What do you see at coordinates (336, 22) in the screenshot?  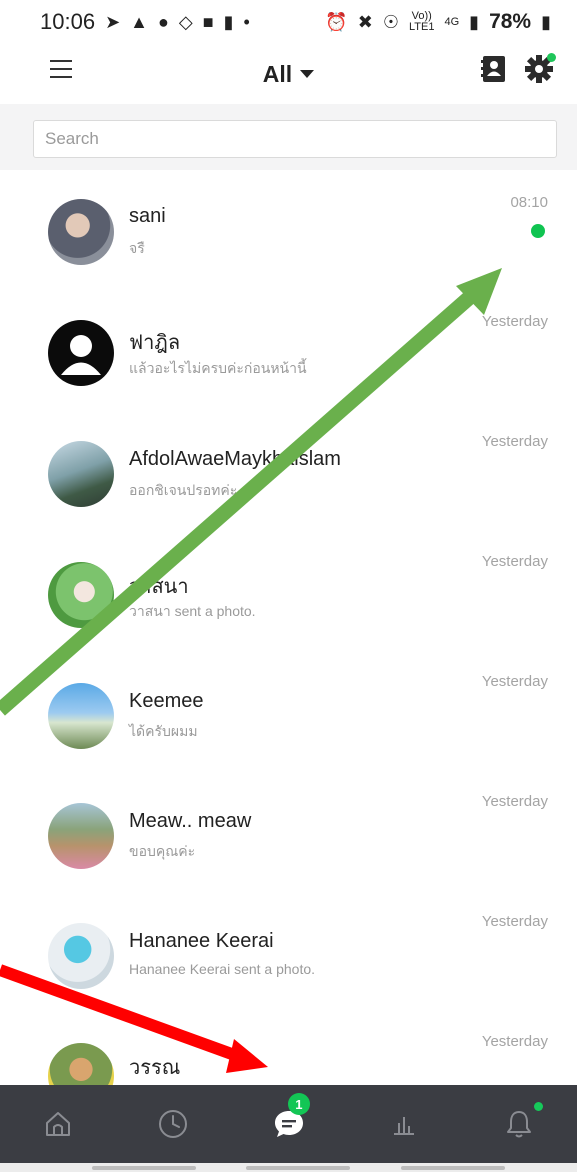 I see `alarm-icon: ⏰` at bounding box center [336, 22].